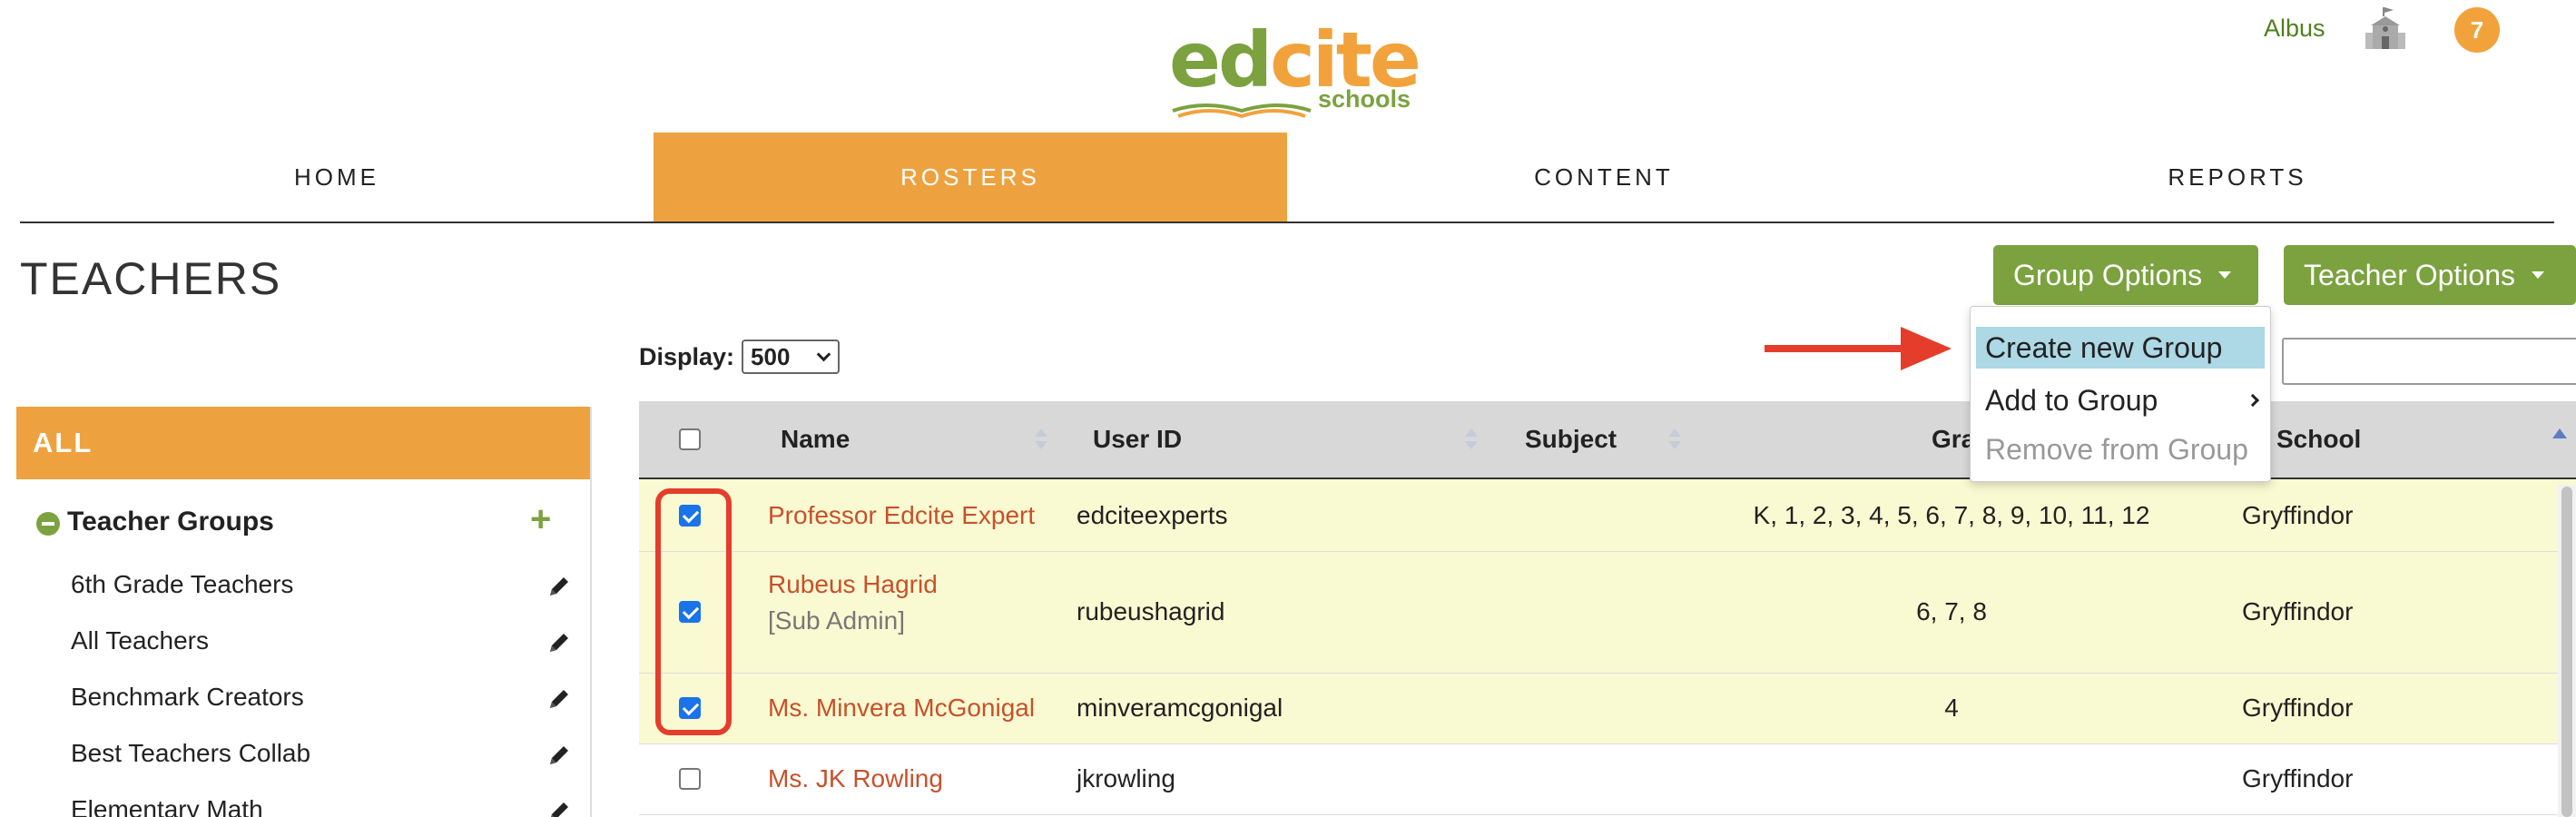 This screenshot has height=817, width=2576. I want to click on collapse-minus-icon, so click(48, 524).